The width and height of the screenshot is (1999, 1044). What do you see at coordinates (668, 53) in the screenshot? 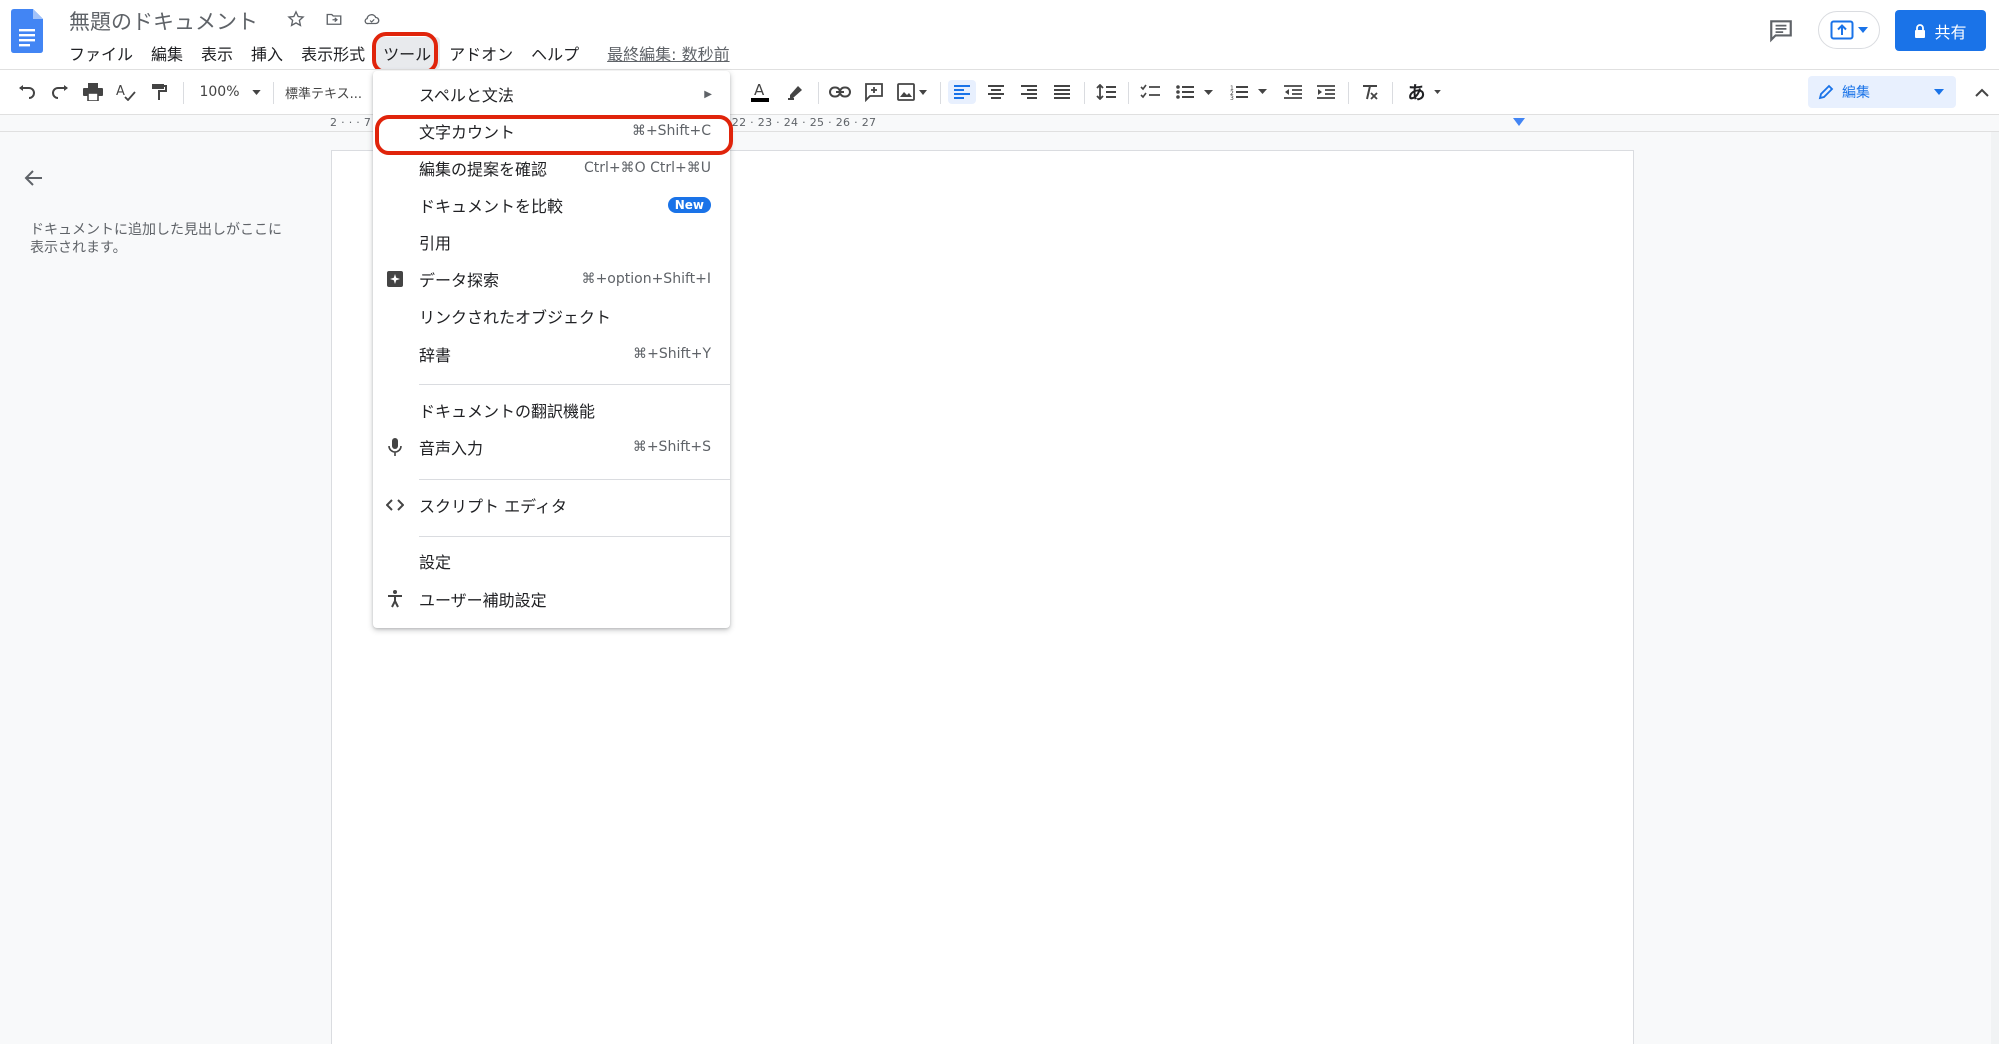
I see `last-edit-link: 最終編集: 数秒前` at bounding box center [668, 53].